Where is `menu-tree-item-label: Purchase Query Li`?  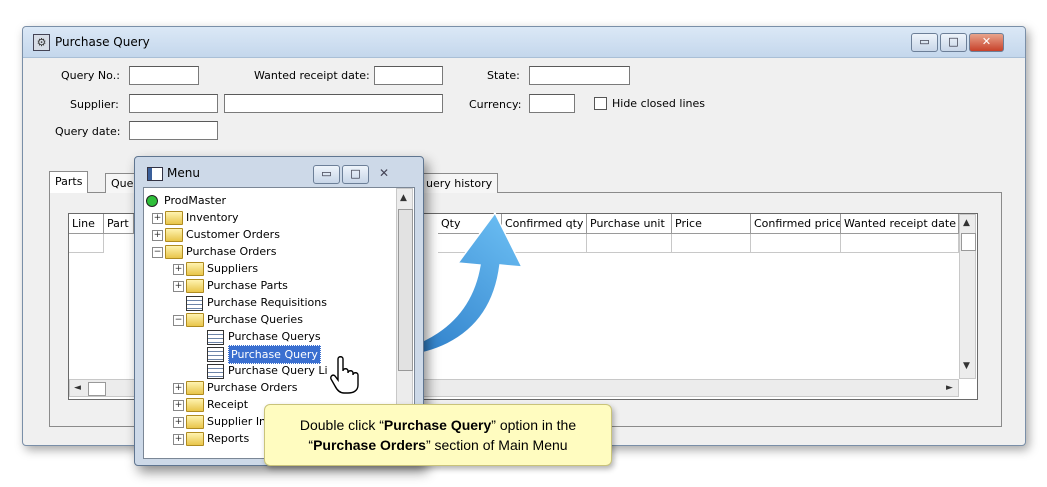
menu-tree-item-label: Purchase Query Li is located at coordinates (278, 370).